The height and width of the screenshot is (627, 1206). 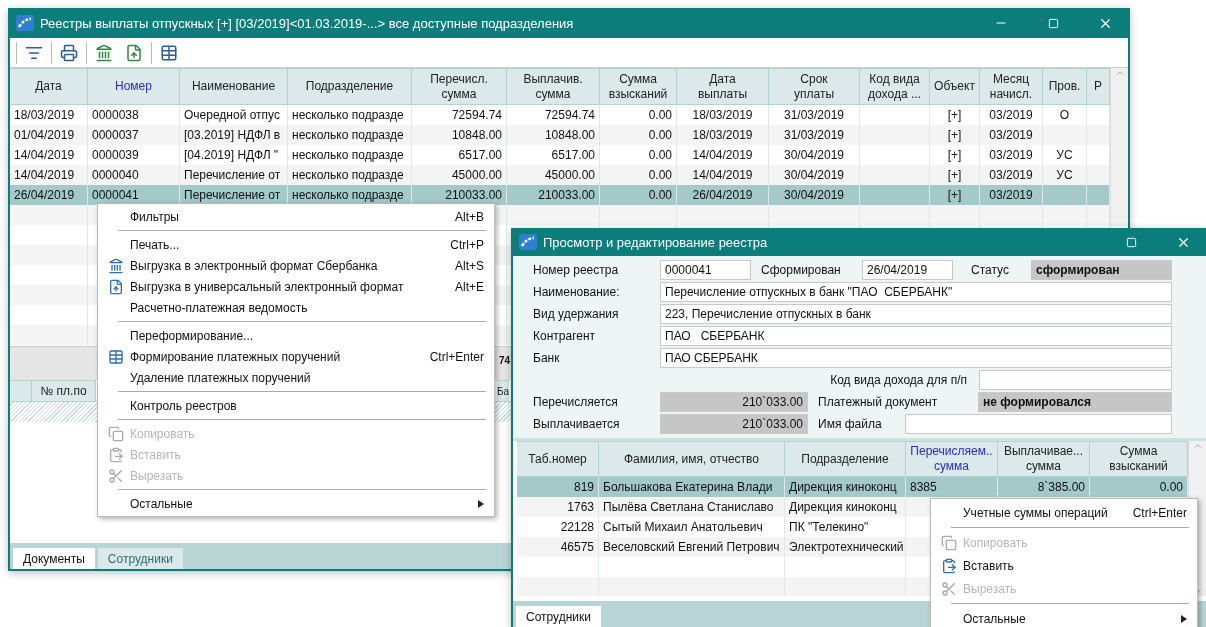 What do you see at coordinates (899, 380) in the screenshot?
I see `field-label: Код вида дохода для п/п` at bounding box center [899, 380].